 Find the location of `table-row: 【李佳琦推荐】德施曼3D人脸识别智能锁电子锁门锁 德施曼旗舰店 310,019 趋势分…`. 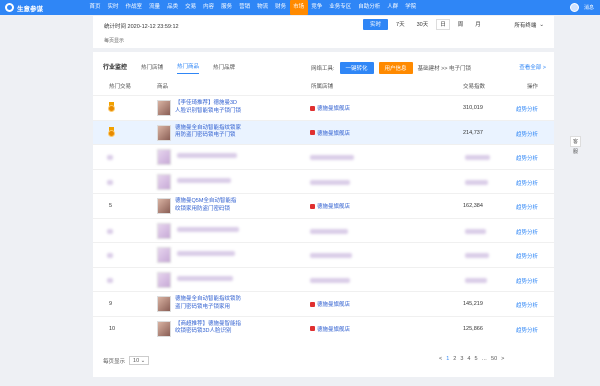

table-row: 【李佳琦推荐】德施曼3D人脸识别智能锁电子锁门锁 德施曼旗舰店 310,019 趋势分… is located at coordinates (323, 107).